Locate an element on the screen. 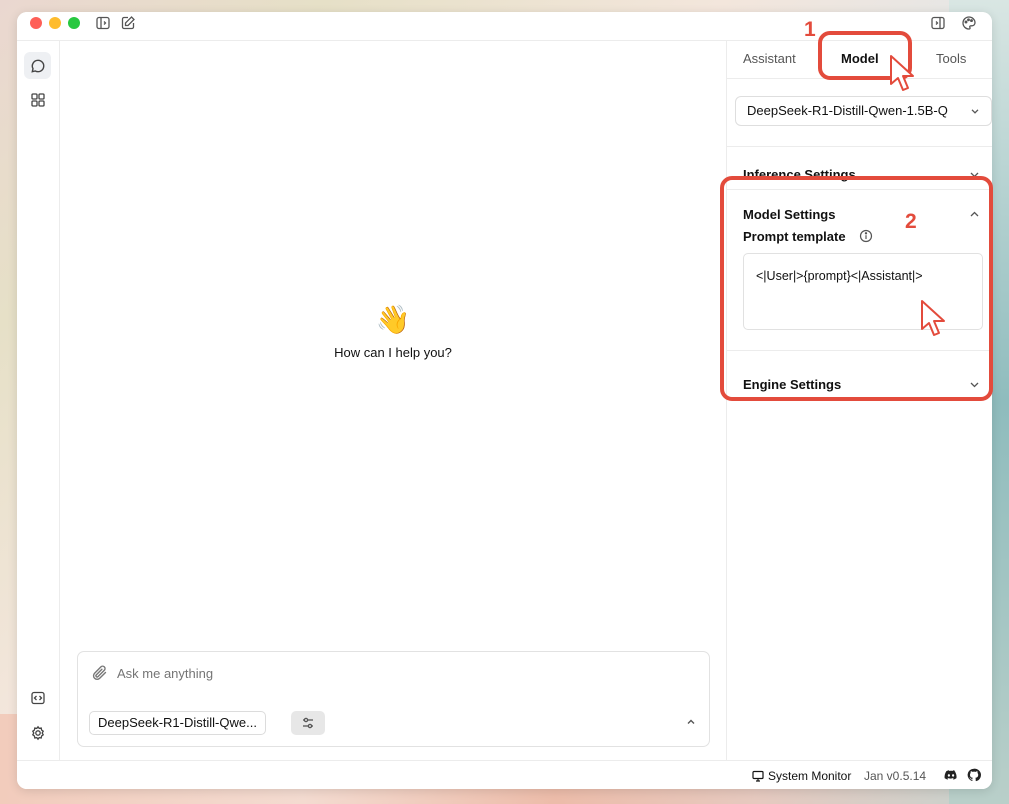 Image resolution: width=1009 pixels, height=804 pixels. nav-local-api-button is located at coordinates (37, 697).